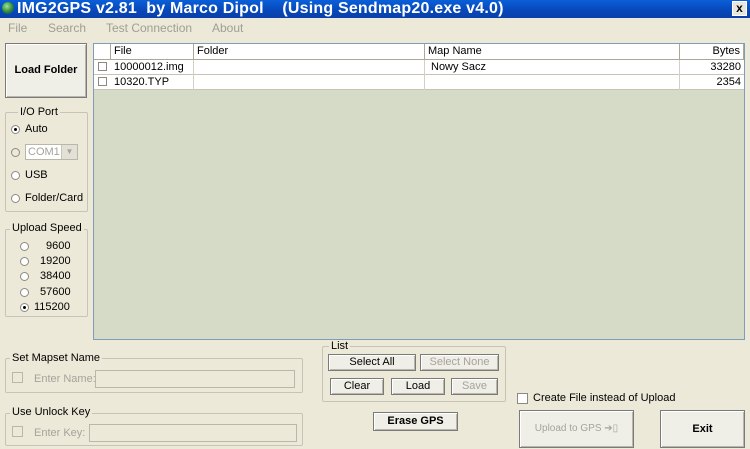 Image resolution: width=750 pixels, height=449 pixels. I want to click on io-usb-label: USB, so click(36, 175).